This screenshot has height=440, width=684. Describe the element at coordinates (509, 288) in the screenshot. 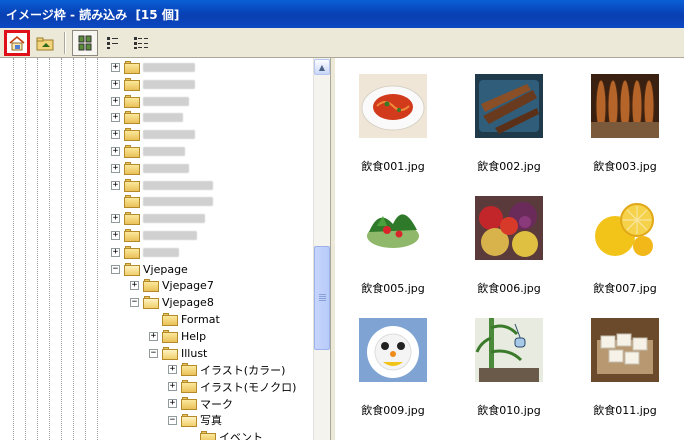

I see `thumbnail-caption: 飲食006.jpg` at that location.